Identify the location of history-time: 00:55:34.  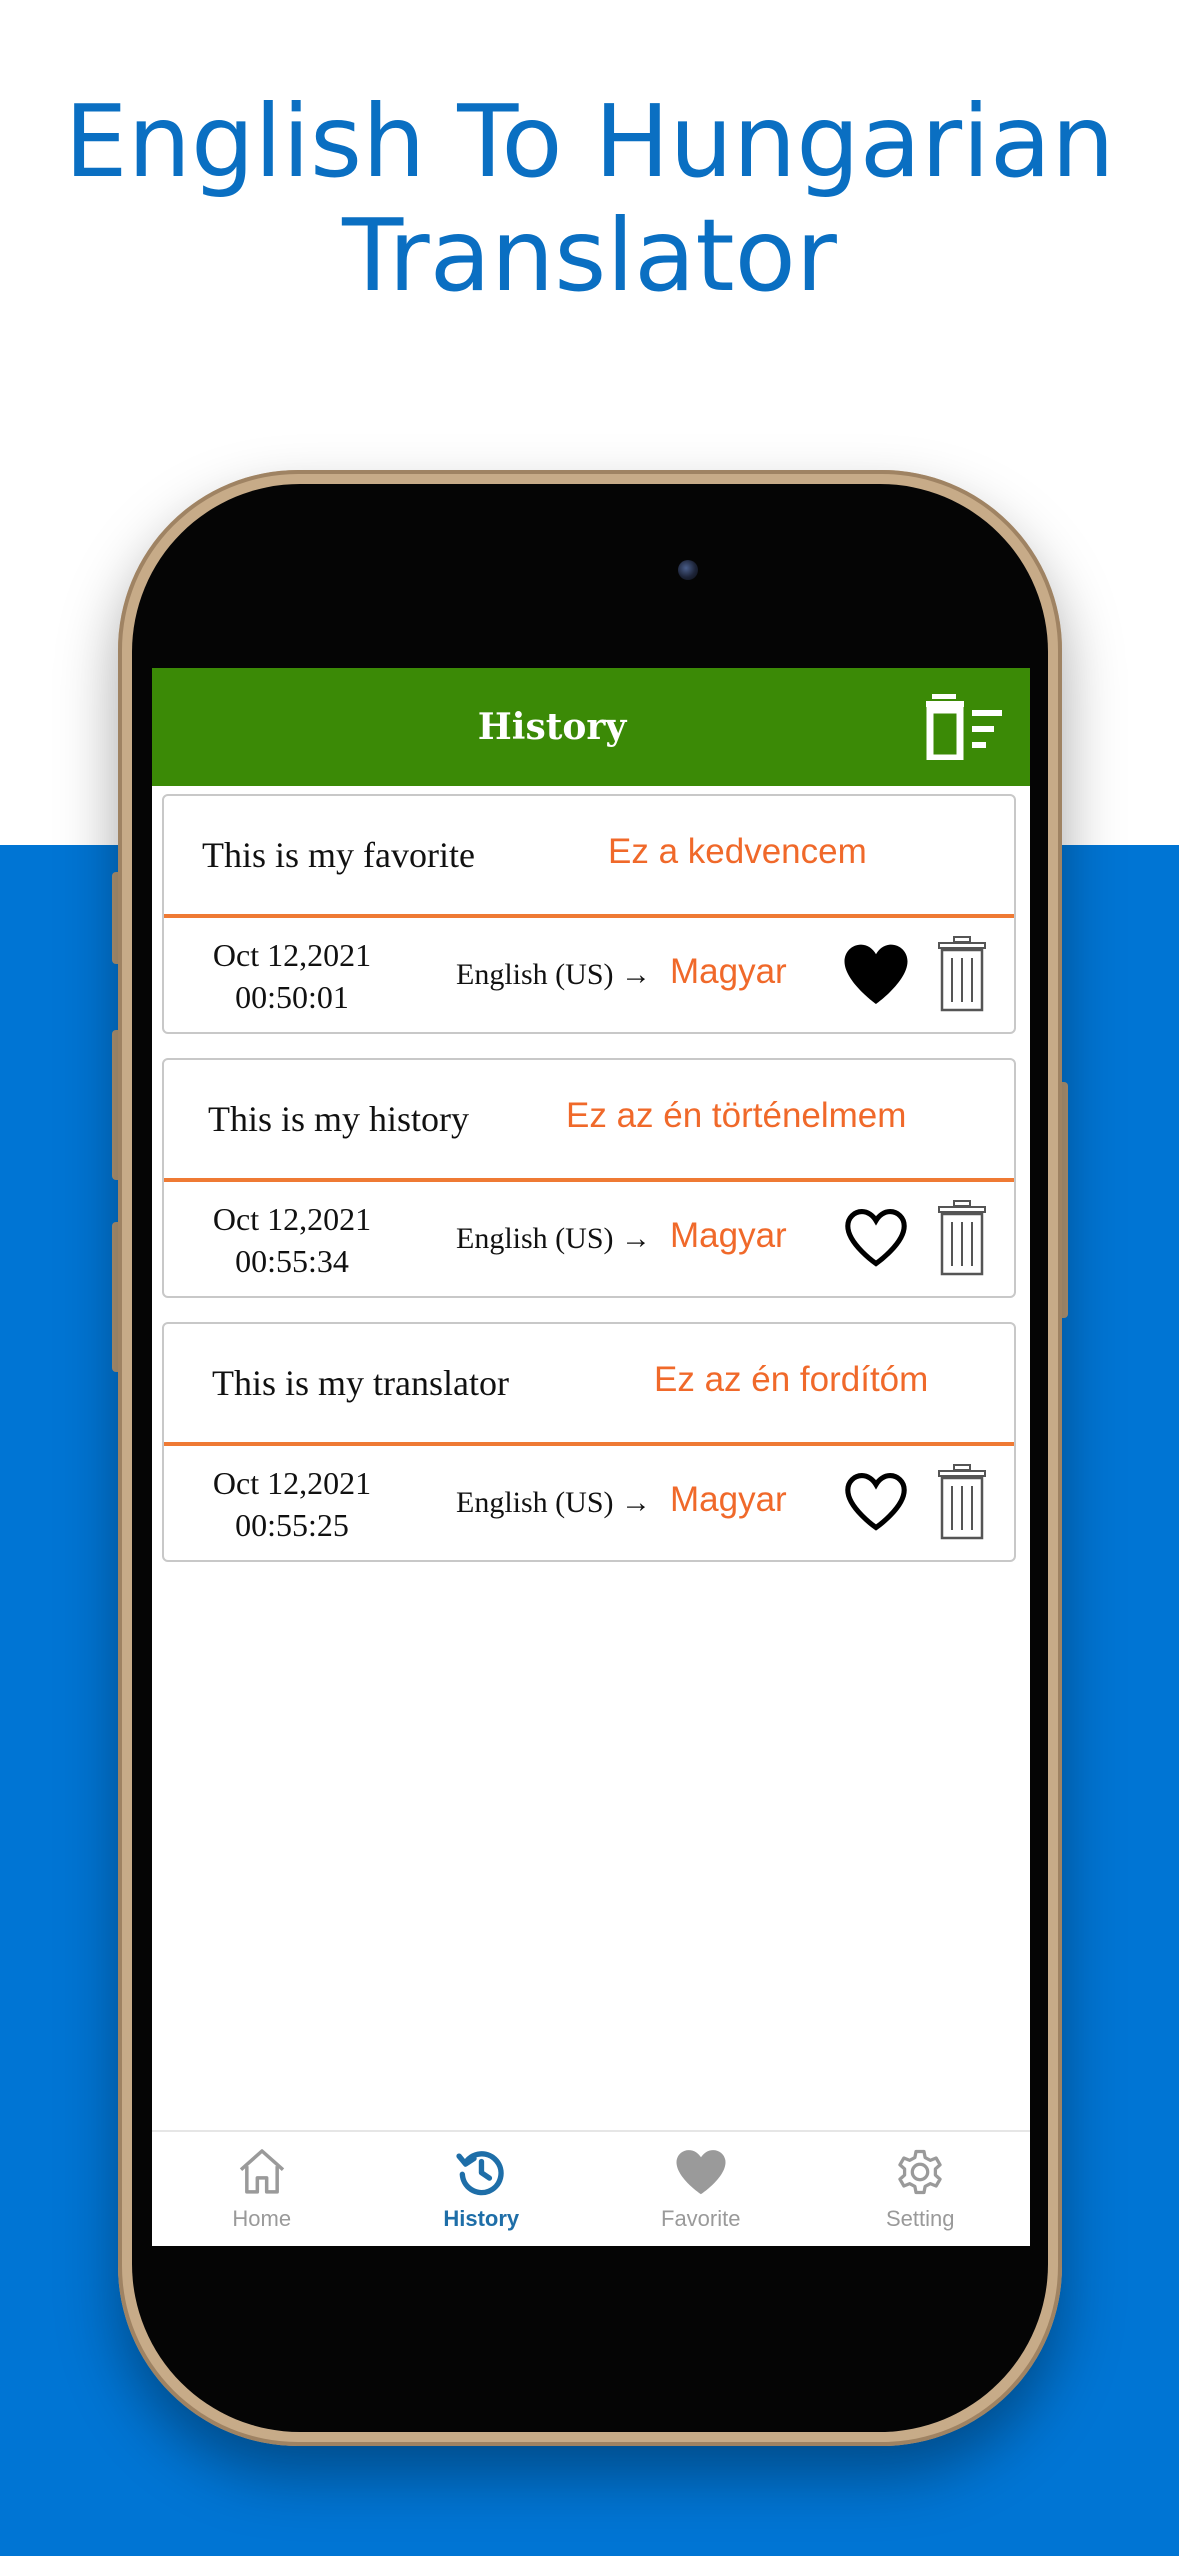
(292, 1261).